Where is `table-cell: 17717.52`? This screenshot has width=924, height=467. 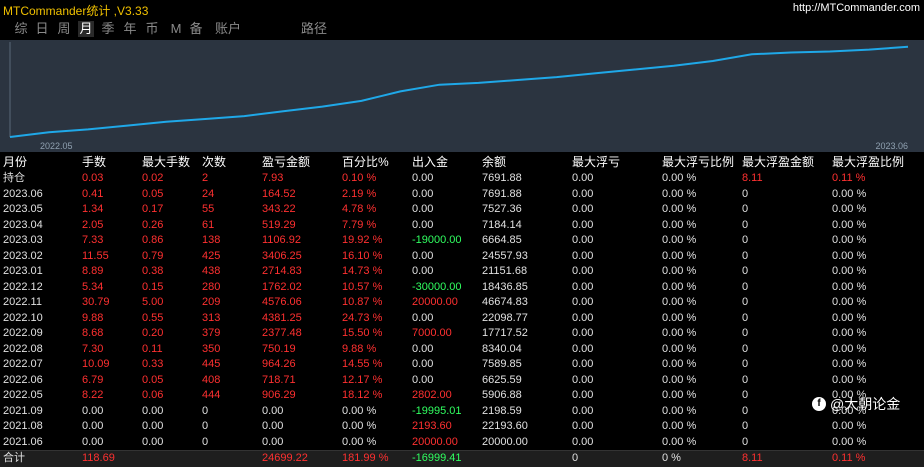 table-cell: 17717.52 is located at coordinates (505, 333).